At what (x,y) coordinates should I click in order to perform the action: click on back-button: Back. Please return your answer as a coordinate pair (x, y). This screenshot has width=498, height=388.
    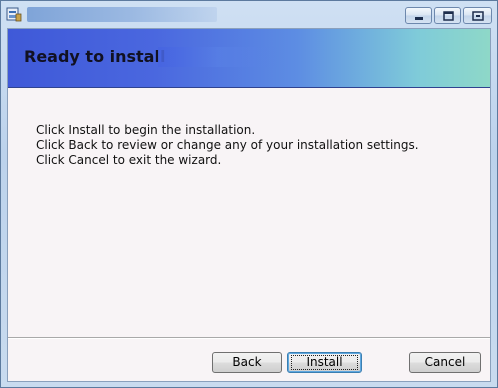
    Looking at the image, I should click on (247, 362).